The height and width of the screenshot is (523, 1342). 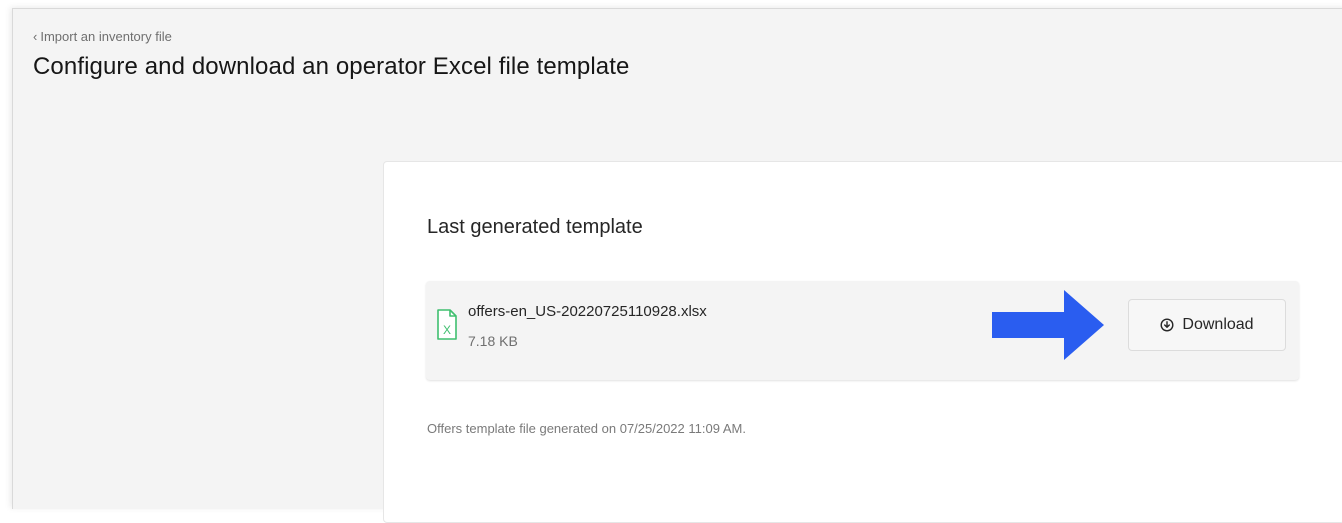 I want to click on svg-text: X, so click(x=447, y=330).